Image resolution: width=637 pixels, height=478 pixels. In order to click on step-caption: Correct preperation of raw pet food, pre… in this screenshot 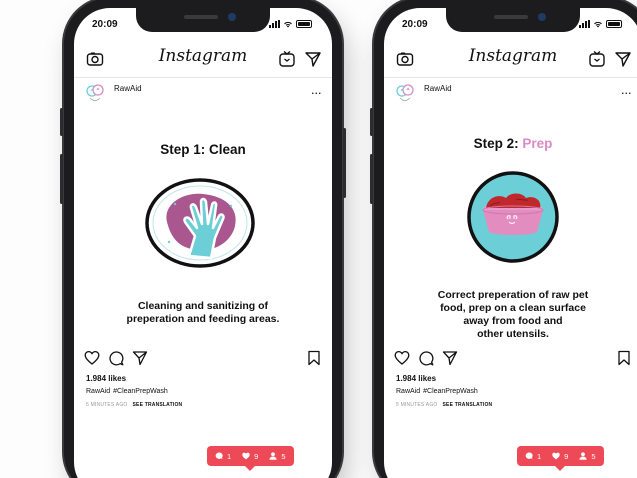, I will do `click(513, 314)`.